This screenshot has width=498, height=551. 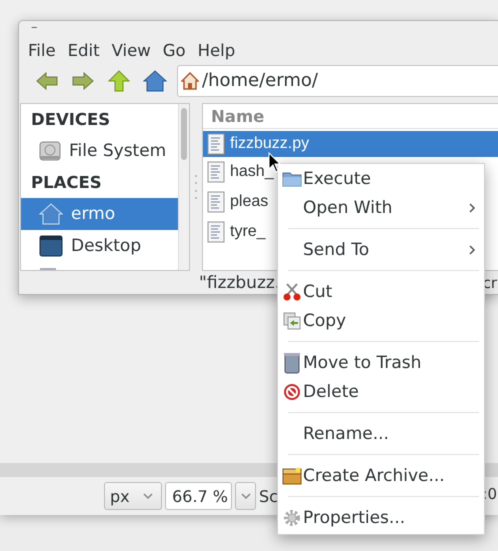 What do you see at coordinates (239, 282) in the screenshot?
I see `status-text: "fizzbuzz.` at bounding box center [239, 282].